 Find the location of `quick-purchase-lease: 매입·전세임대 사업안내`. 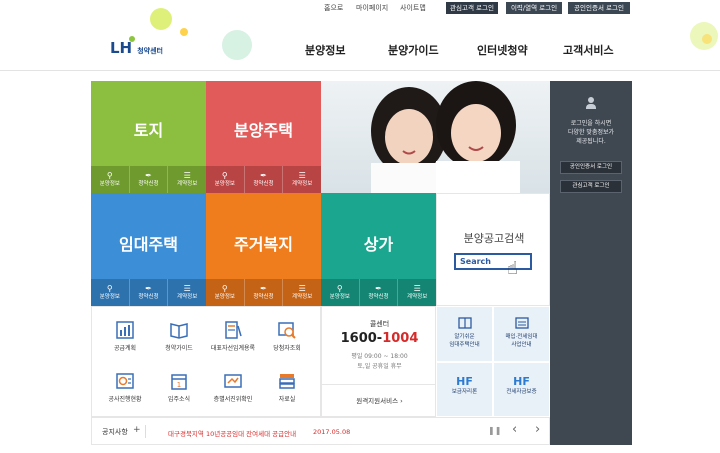

quick-purchase-lease: 매입·전세임대 사업안내 is located at coordinates (521, 334).